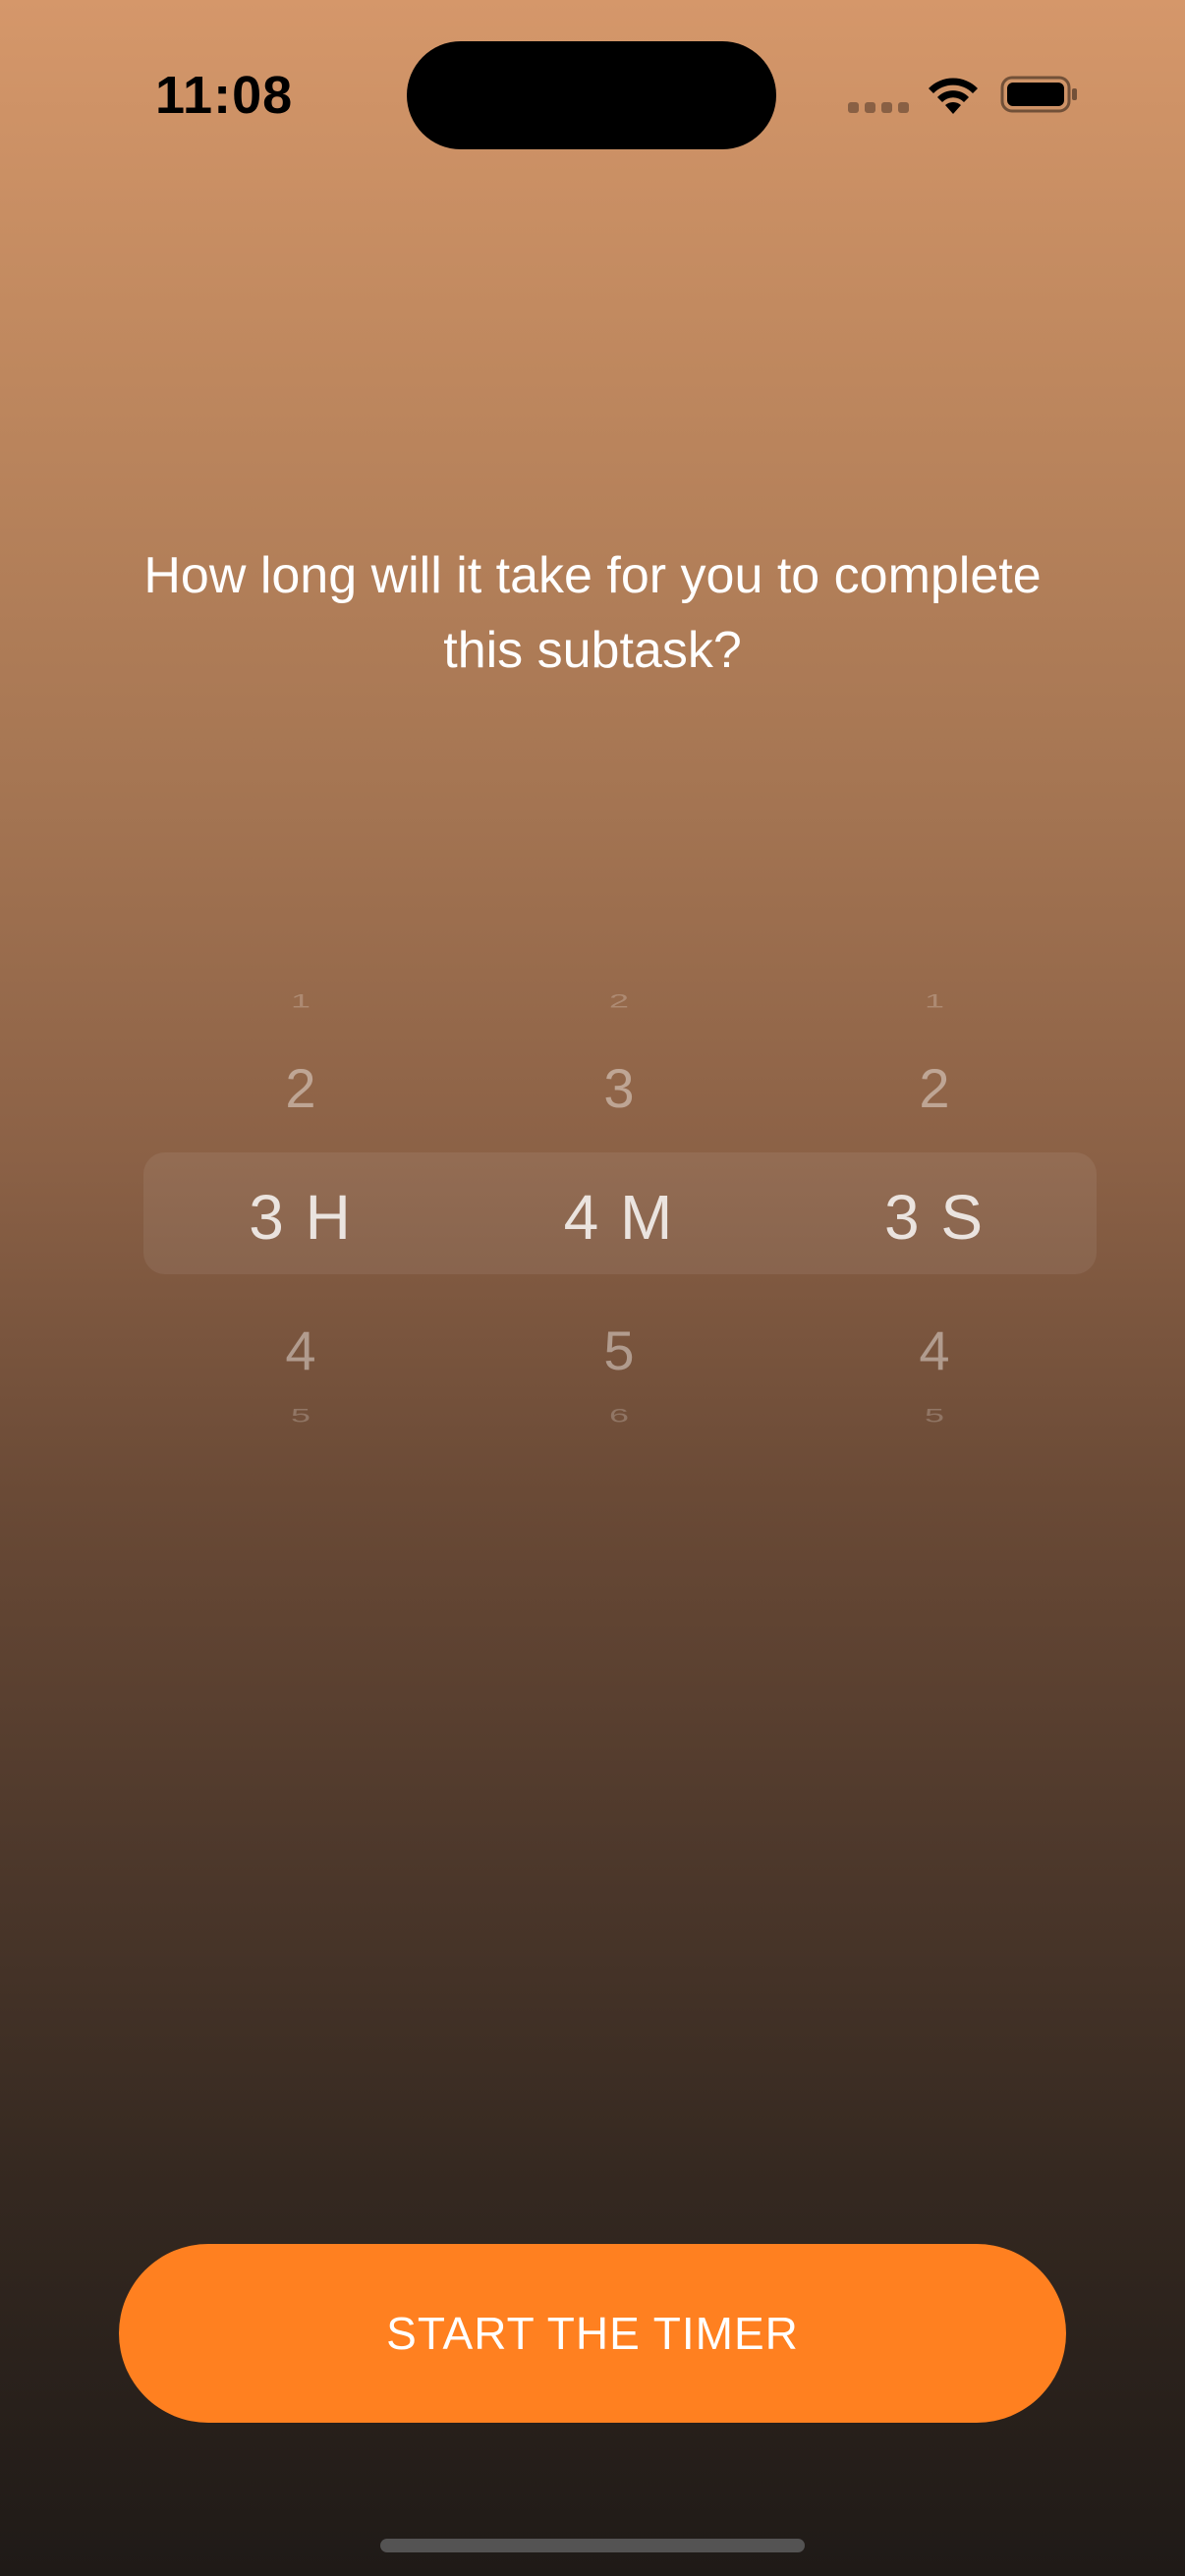 The image size is (1185, 2576). I want to click on seconds-option: 5, so click(935, 1415).